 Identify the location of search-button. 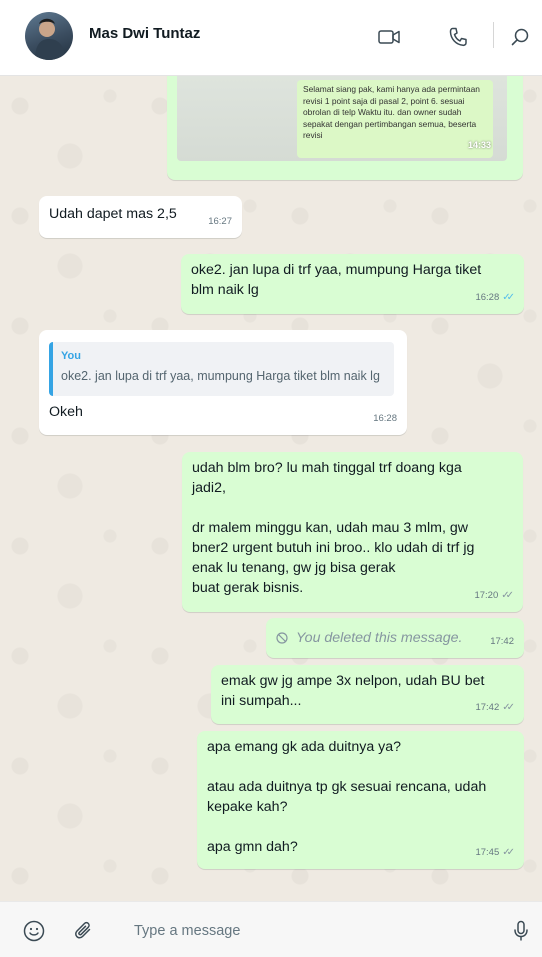
(520, 37).